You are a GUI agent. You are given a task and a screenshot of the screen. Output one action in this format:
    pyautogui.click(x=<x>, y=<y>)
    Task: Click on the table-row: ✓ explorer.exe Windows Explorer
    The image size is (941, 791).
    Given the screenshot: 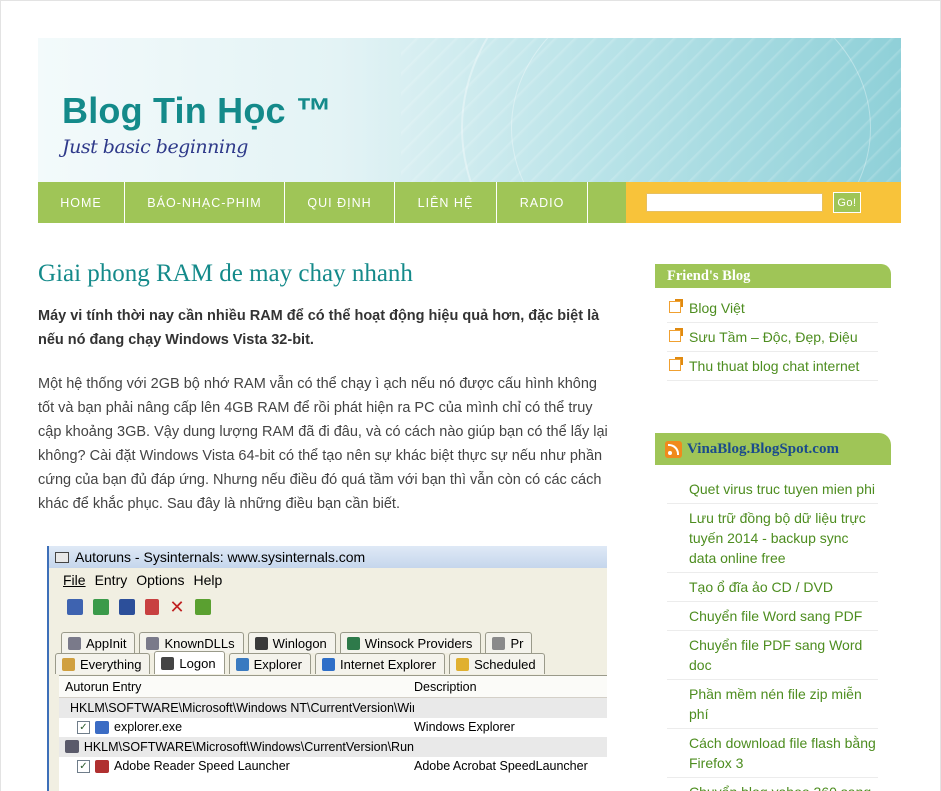 What is the action you would take?
    pyautogui.click(x=333, y=728)
    